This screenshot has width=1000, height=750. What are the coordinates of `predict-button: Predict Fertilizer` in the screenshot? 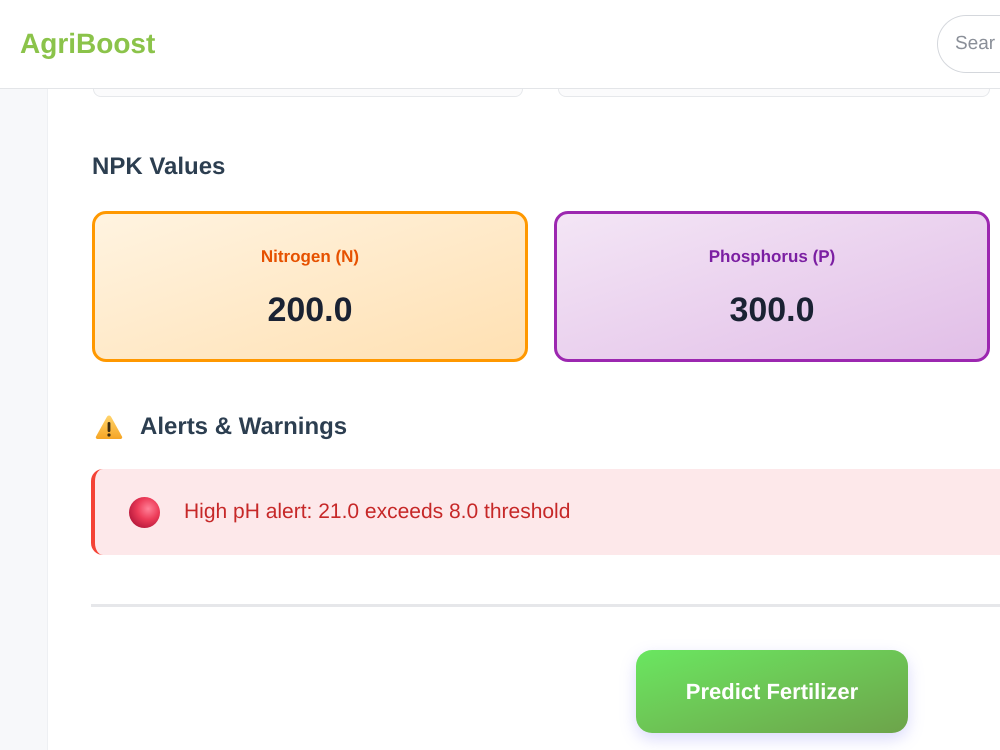 It's located at (772, 691).